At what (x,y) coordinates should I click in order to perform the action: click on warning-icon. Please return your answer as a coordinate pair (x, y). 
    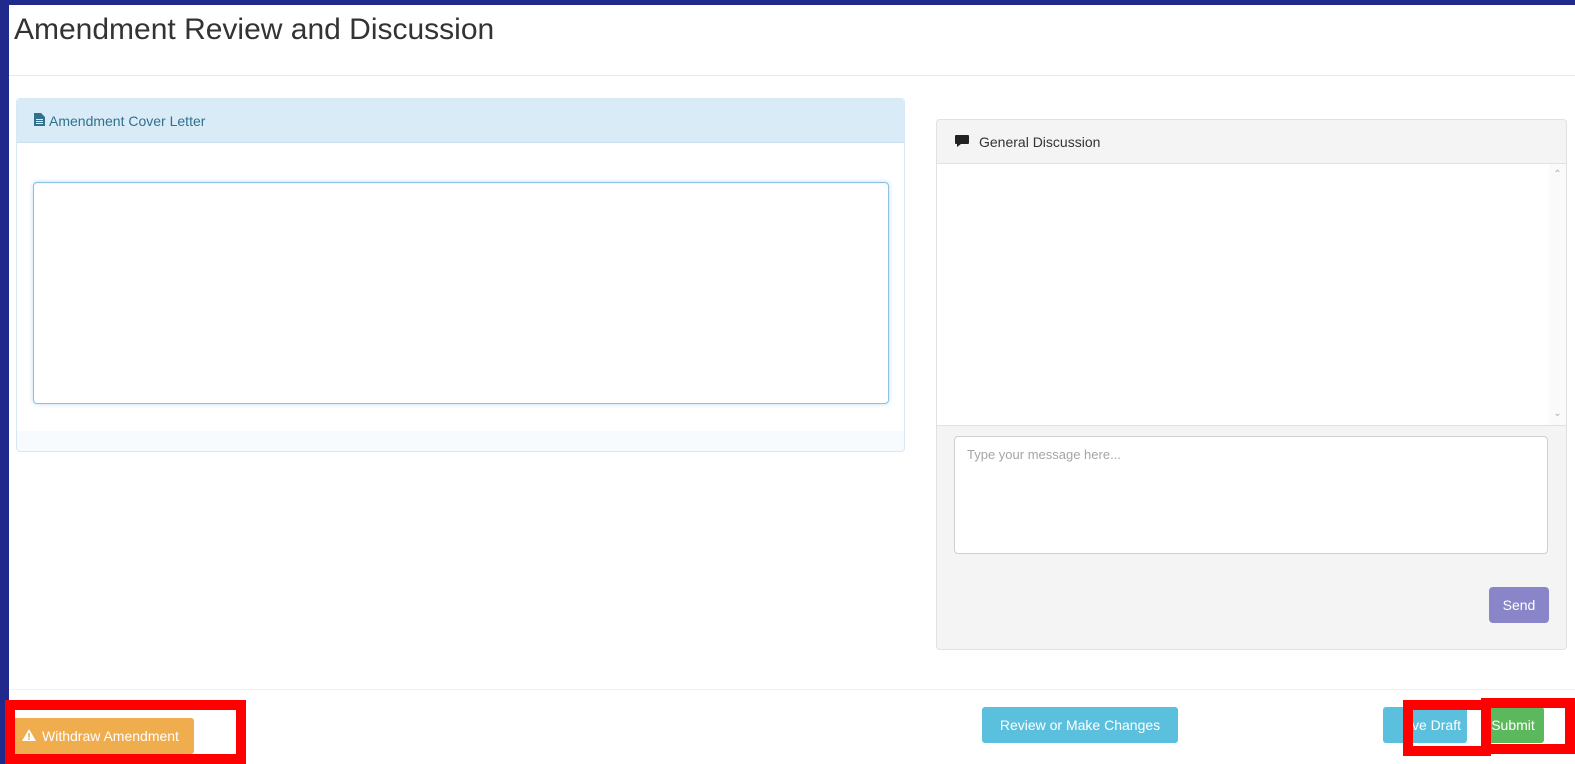
    Looking at the image, I should click on (32, 736).